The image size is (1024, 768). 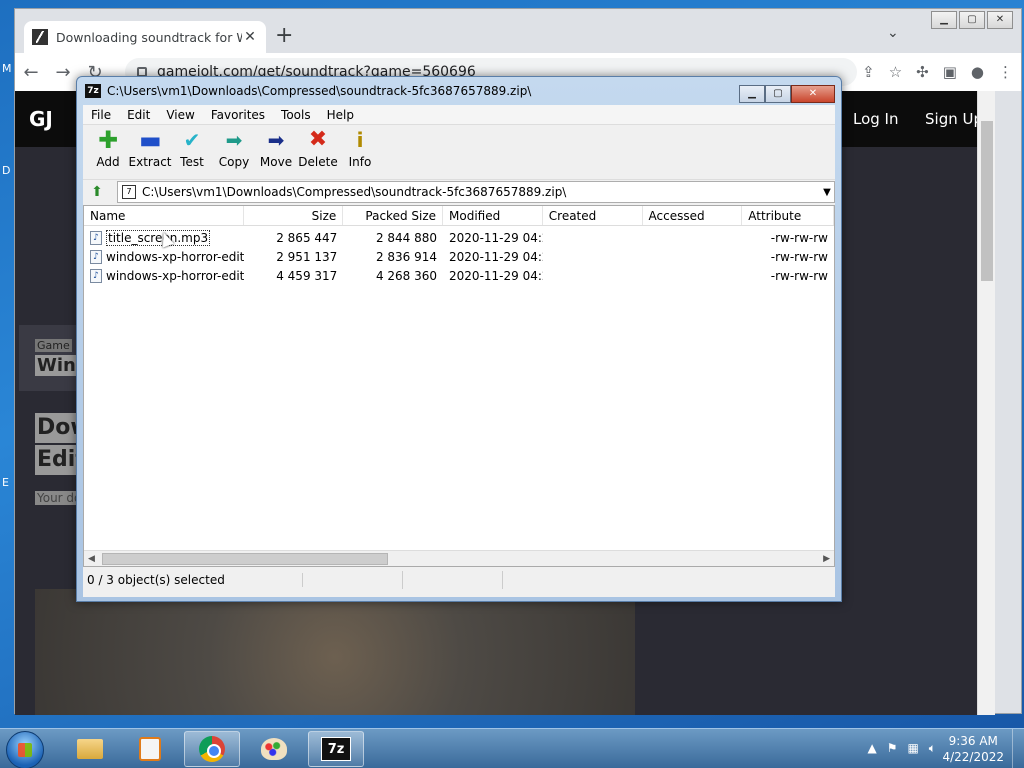 I want to click on share-icon: ⇪, so click(x=868, y=72).